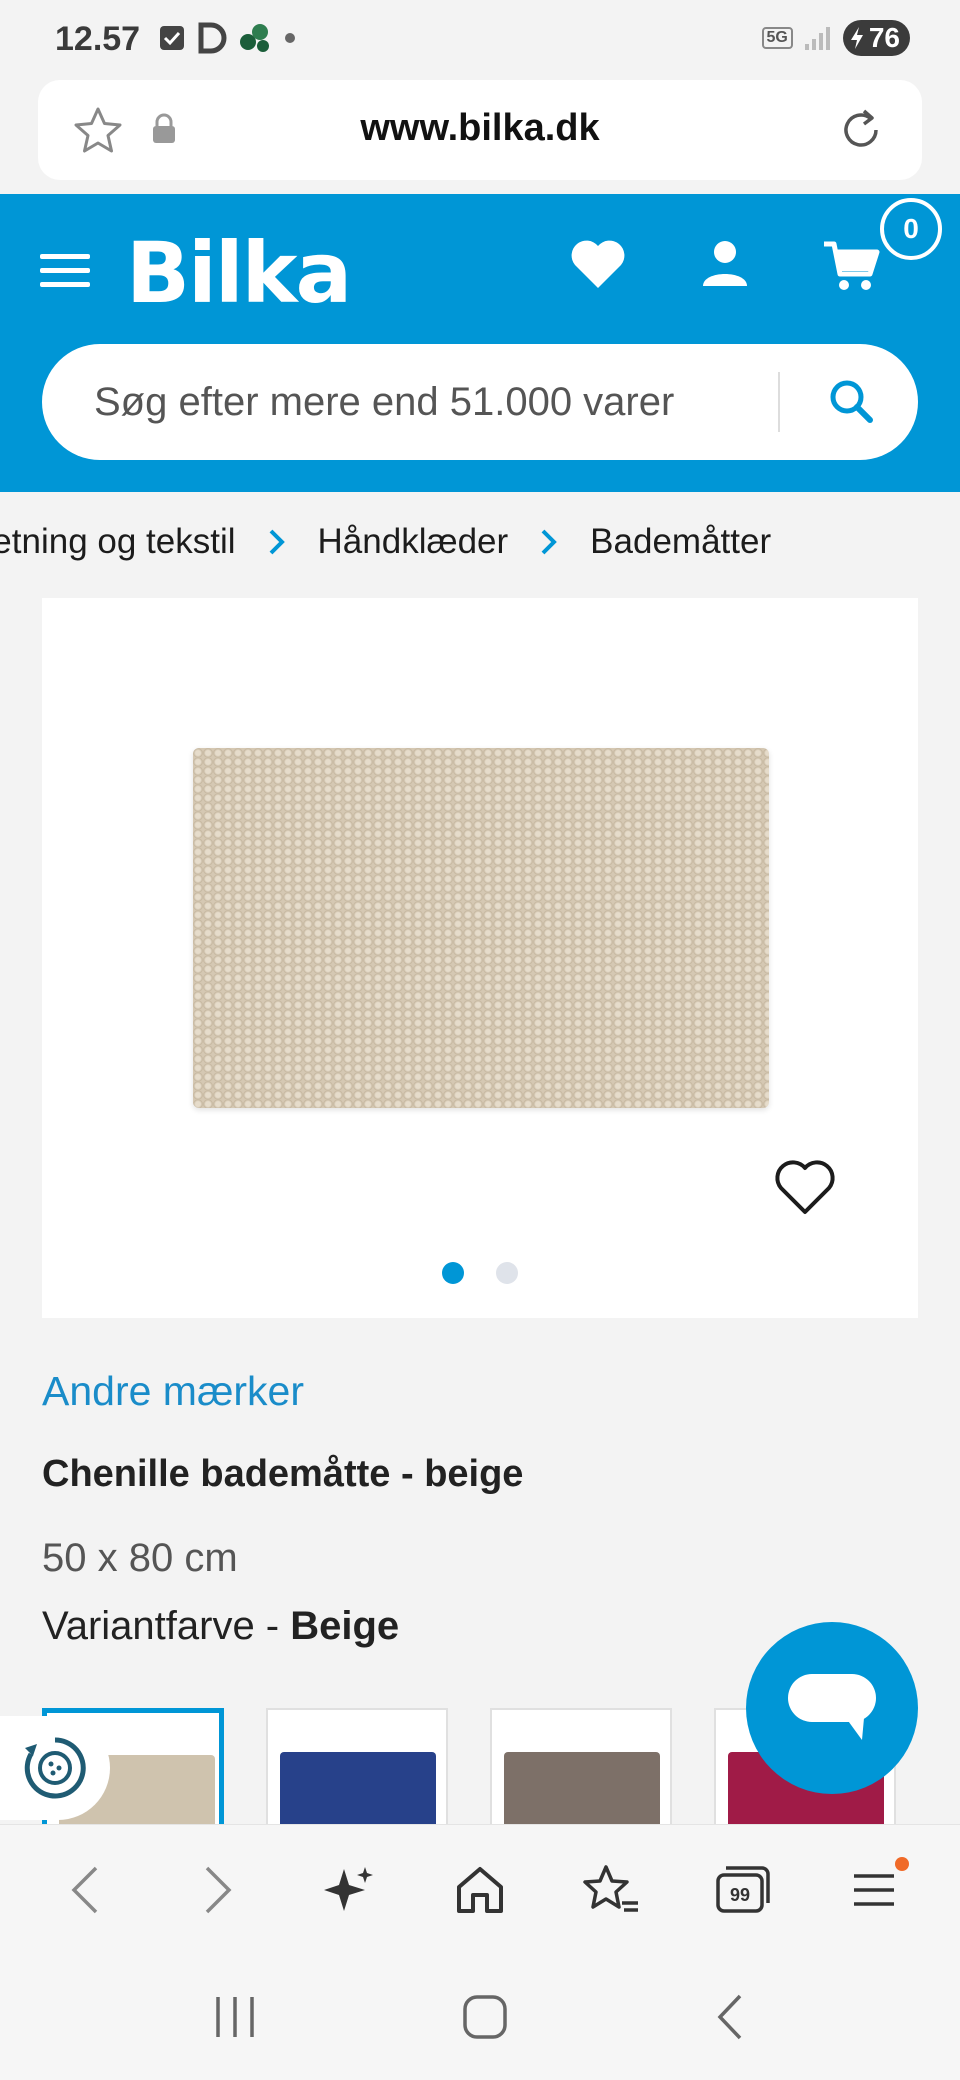 The height and width of the screenshot is (2080, 960). I want to click on browser-tabs-button: 99, so click(743, 1890).